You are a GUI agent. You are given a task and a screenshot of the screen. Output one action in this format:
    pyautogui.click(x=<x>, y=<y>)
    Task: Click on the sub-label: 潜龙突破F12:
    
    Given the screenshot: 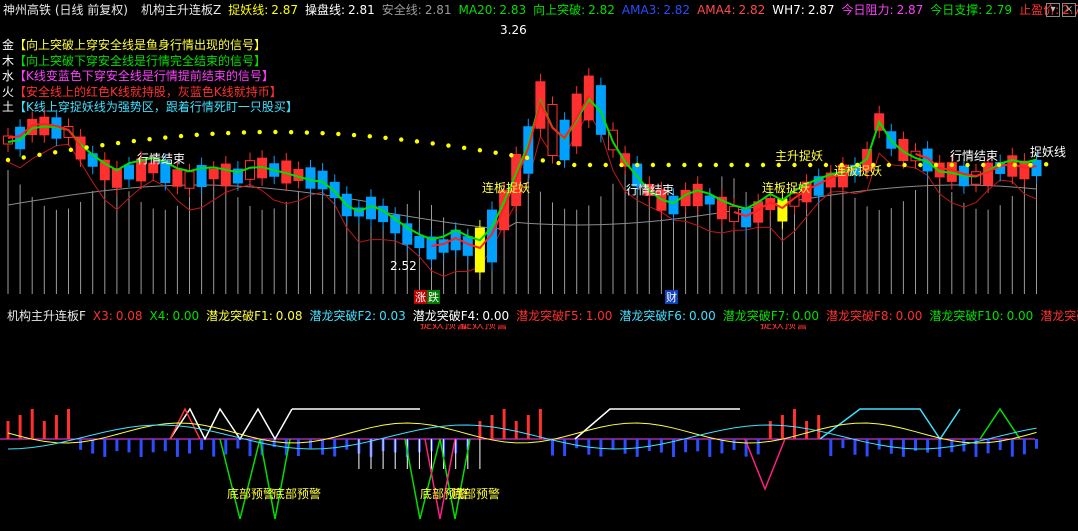 What is the action you would take?
    pyautogui.click(x=1059, y=315)
    